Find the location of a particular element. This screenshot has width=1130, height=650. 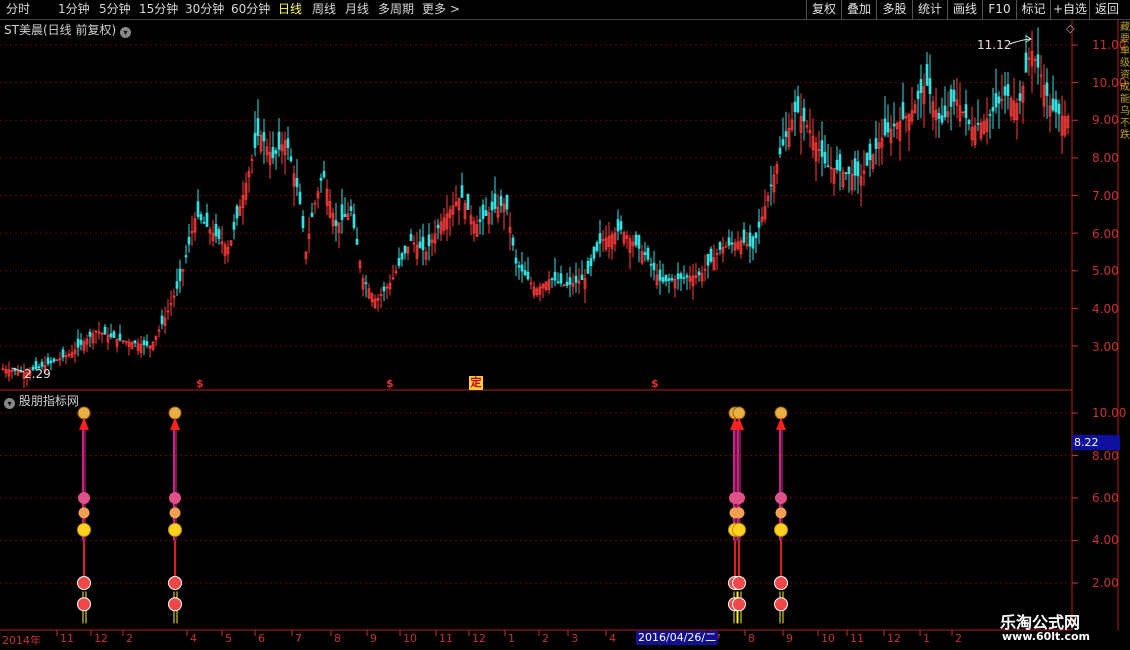

indicator-tick: 6.00 is located at coordinates (1105, 498).